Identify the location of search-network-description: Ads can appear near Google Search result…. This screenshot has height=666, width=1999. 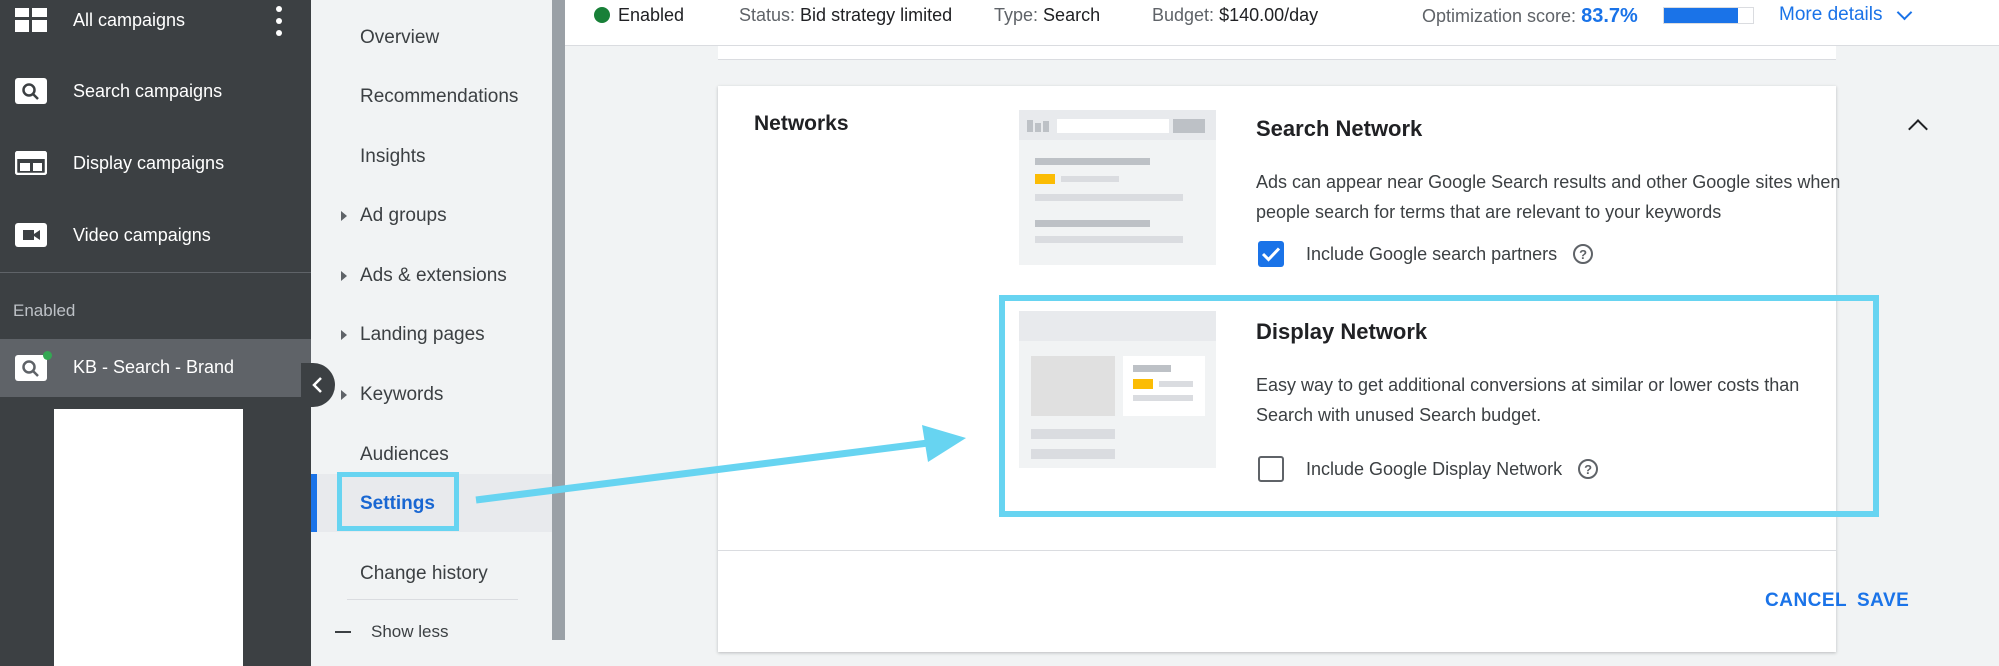
(1548, 197).